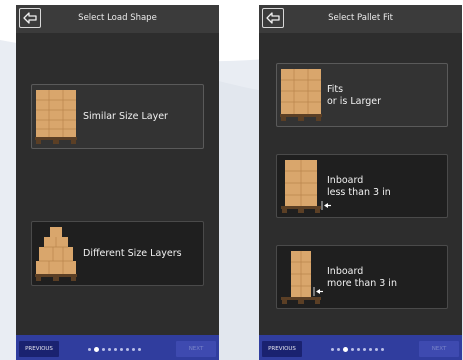 The height and width of the screenshot is (360, 463). I want to click on page-title: Select Load Shape, so click(117, 18).